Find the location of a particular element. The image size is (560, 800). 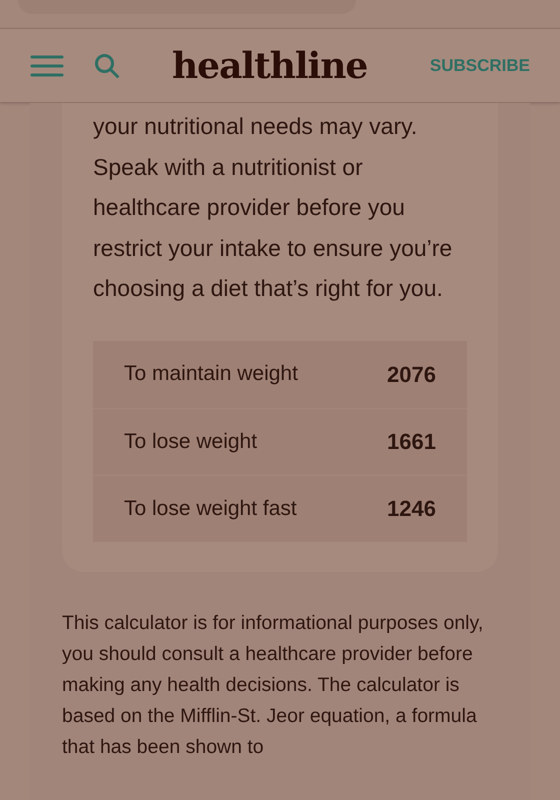

calorie-value: 2076 is located at coordinates (411, 374).